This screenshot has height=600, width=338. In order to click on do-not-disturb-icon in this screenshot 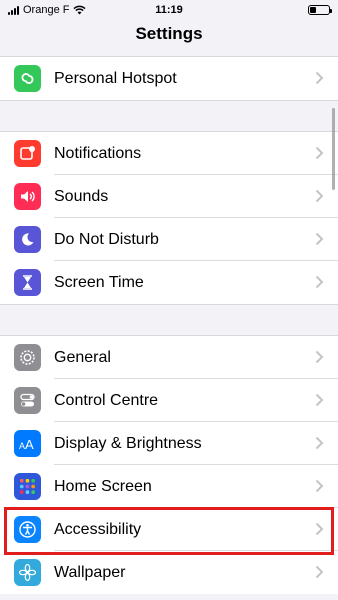, I will do `click(27, 239)`.